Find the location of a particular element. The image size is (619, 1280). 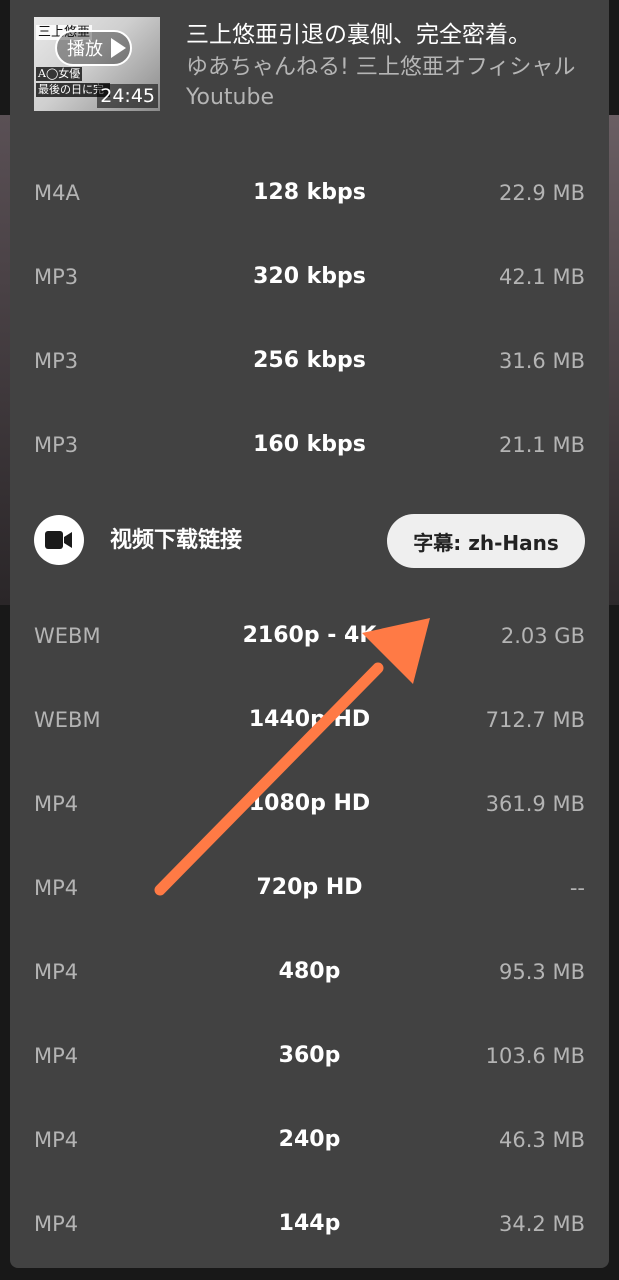

play-button: 播放 is located at coordinates (93, 48).